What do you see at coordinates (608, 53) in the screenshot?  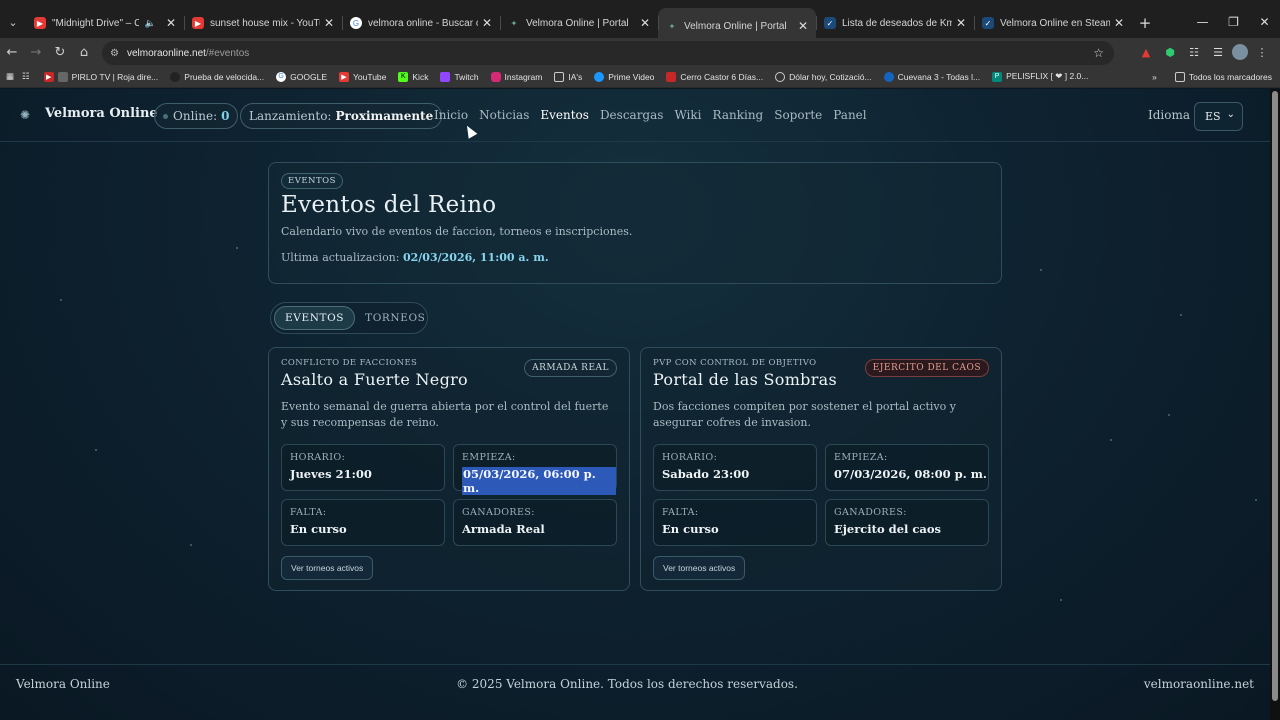 I see `address-bar: ⚙ velmoraonline.net/#eventos ☆` at bounding box center [608, 53].